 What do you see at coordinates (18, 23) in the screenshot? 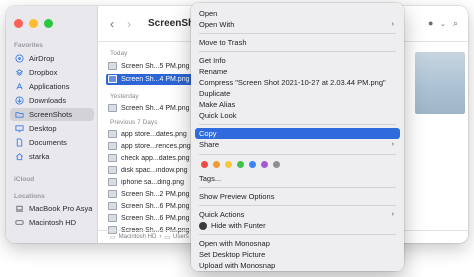
I see `close-window-button` at bounding box center [18, 23].